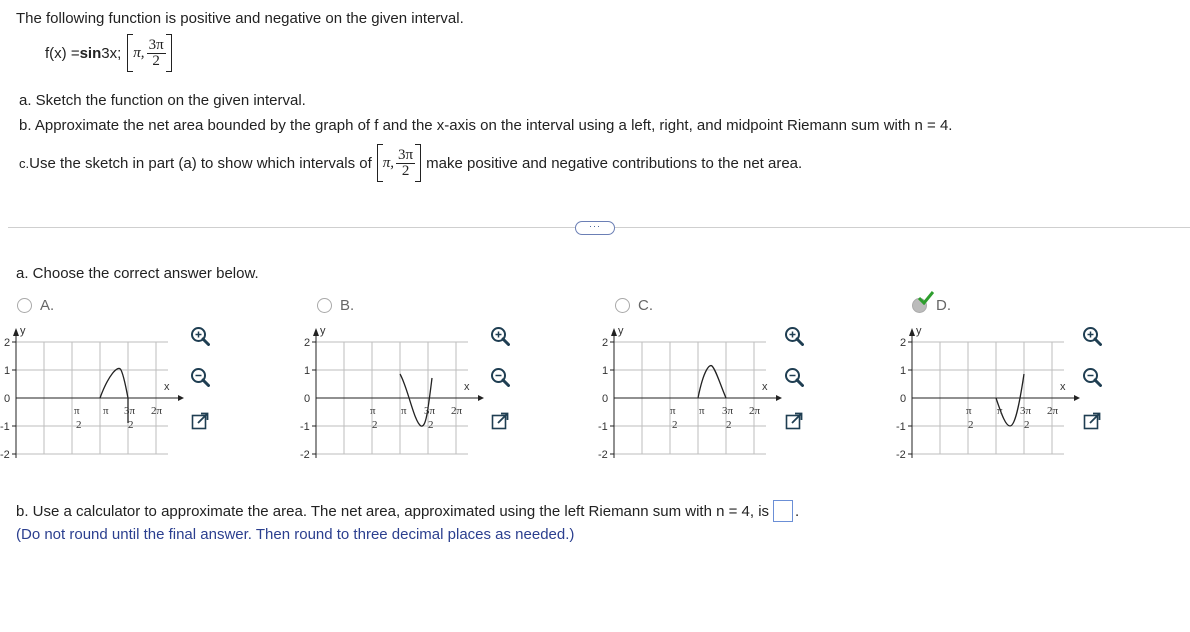 The height and width of the screenshot is (632, 1190). Describe the element at coordinates (388, 162) in the screenshot. I see `part-c-interval-start: π,` at that location.